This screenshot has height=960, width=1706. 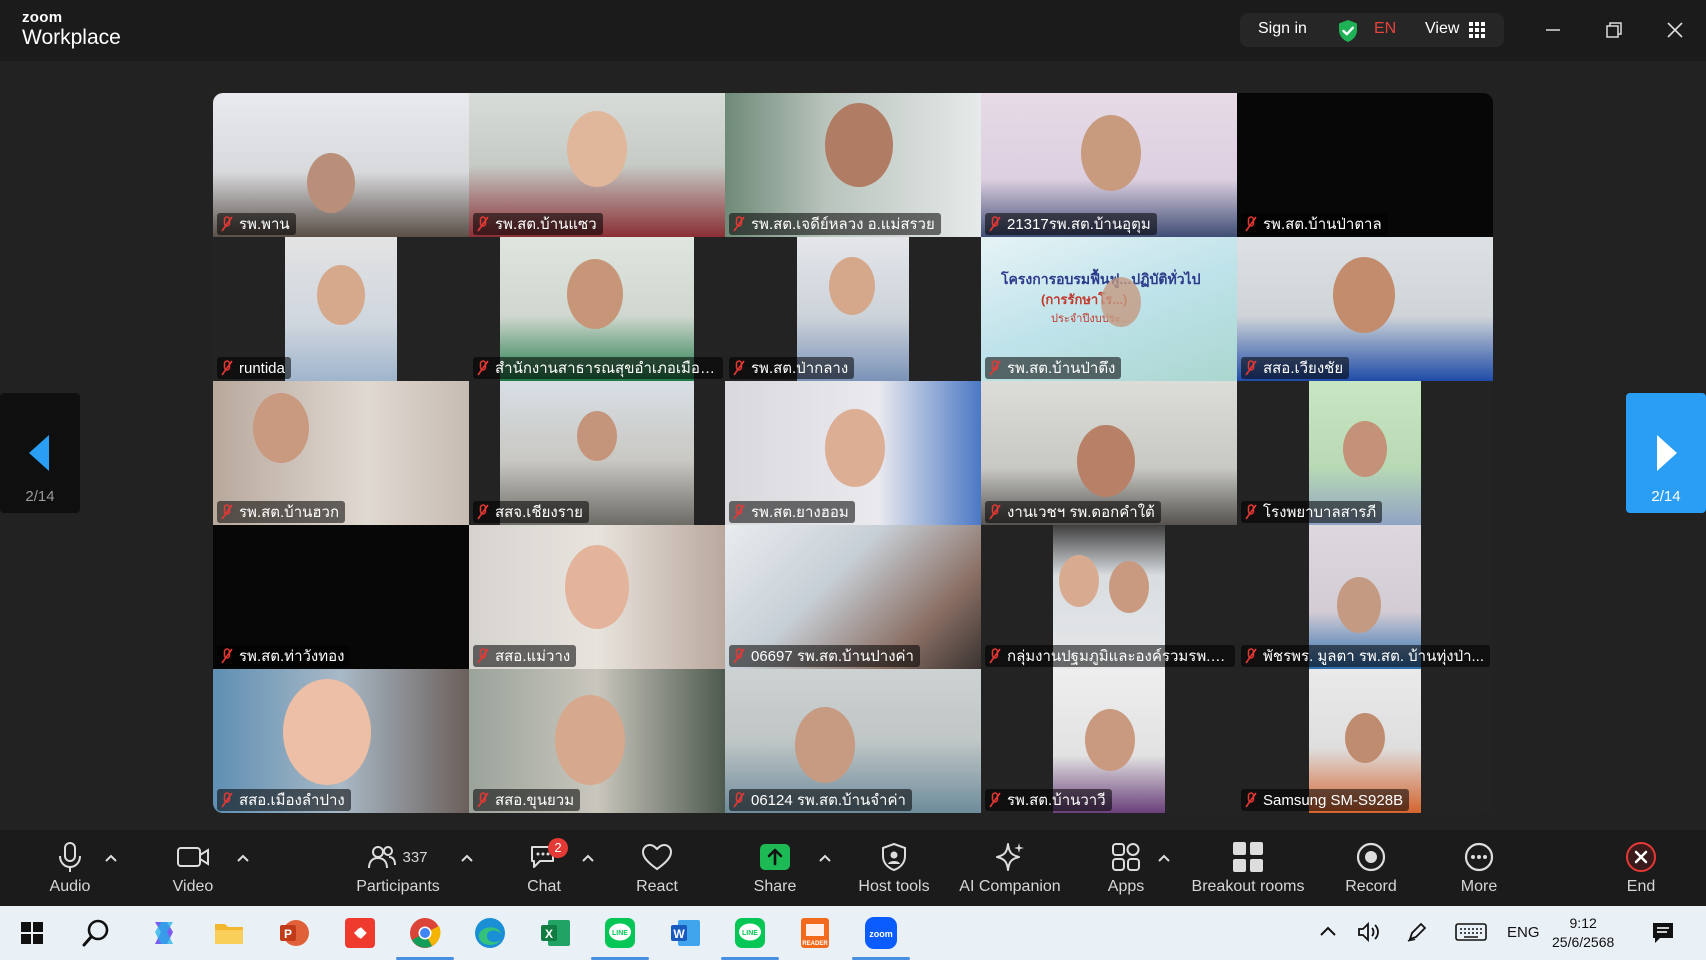 What do you see at coordinates (853, 309) in the screenshot?
I see `participant-tile: รพ.สต.ป่ากลาง` at bounding box center [853, 309].